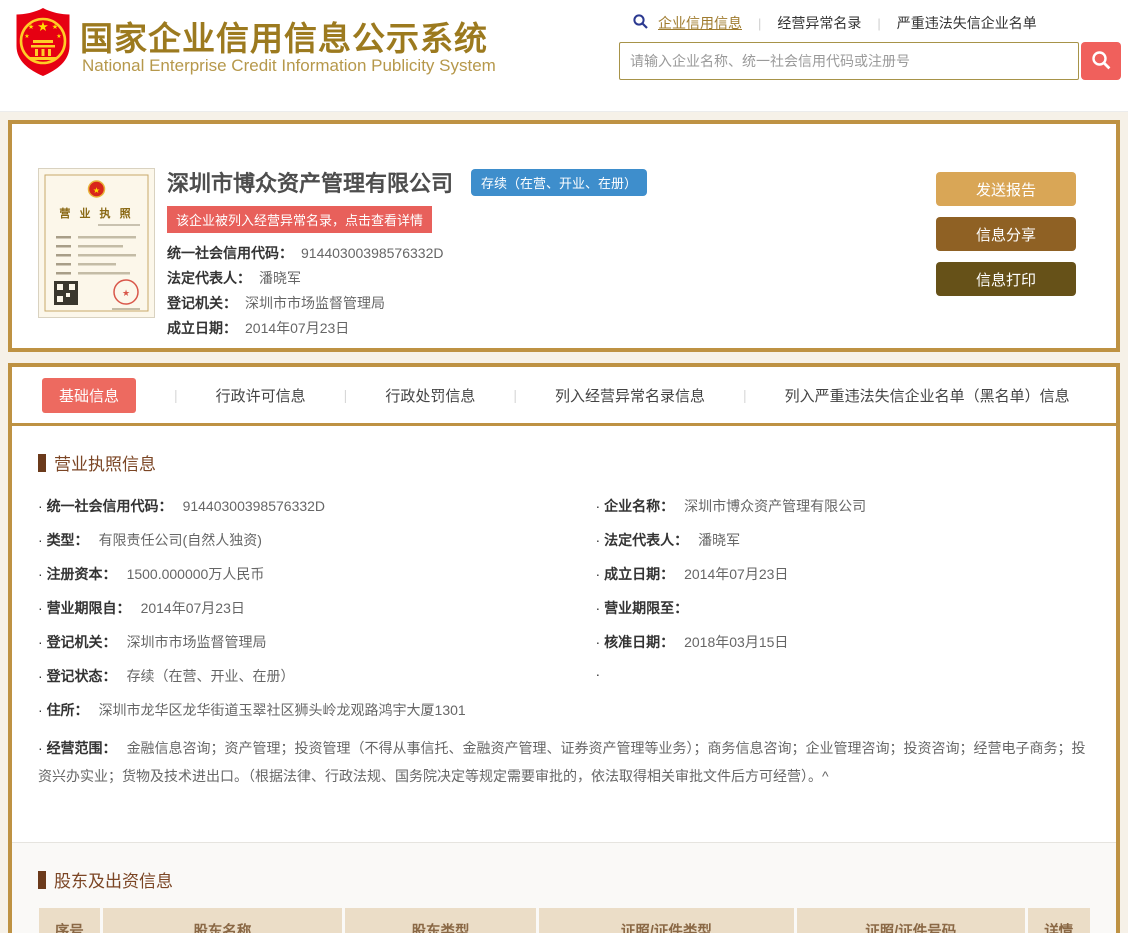 The width and height of the screenshot is (1128, 933). Describe the element at coordinates (1058, 920) in the screenshot. I see `col-header-detail: 详情` at that location.